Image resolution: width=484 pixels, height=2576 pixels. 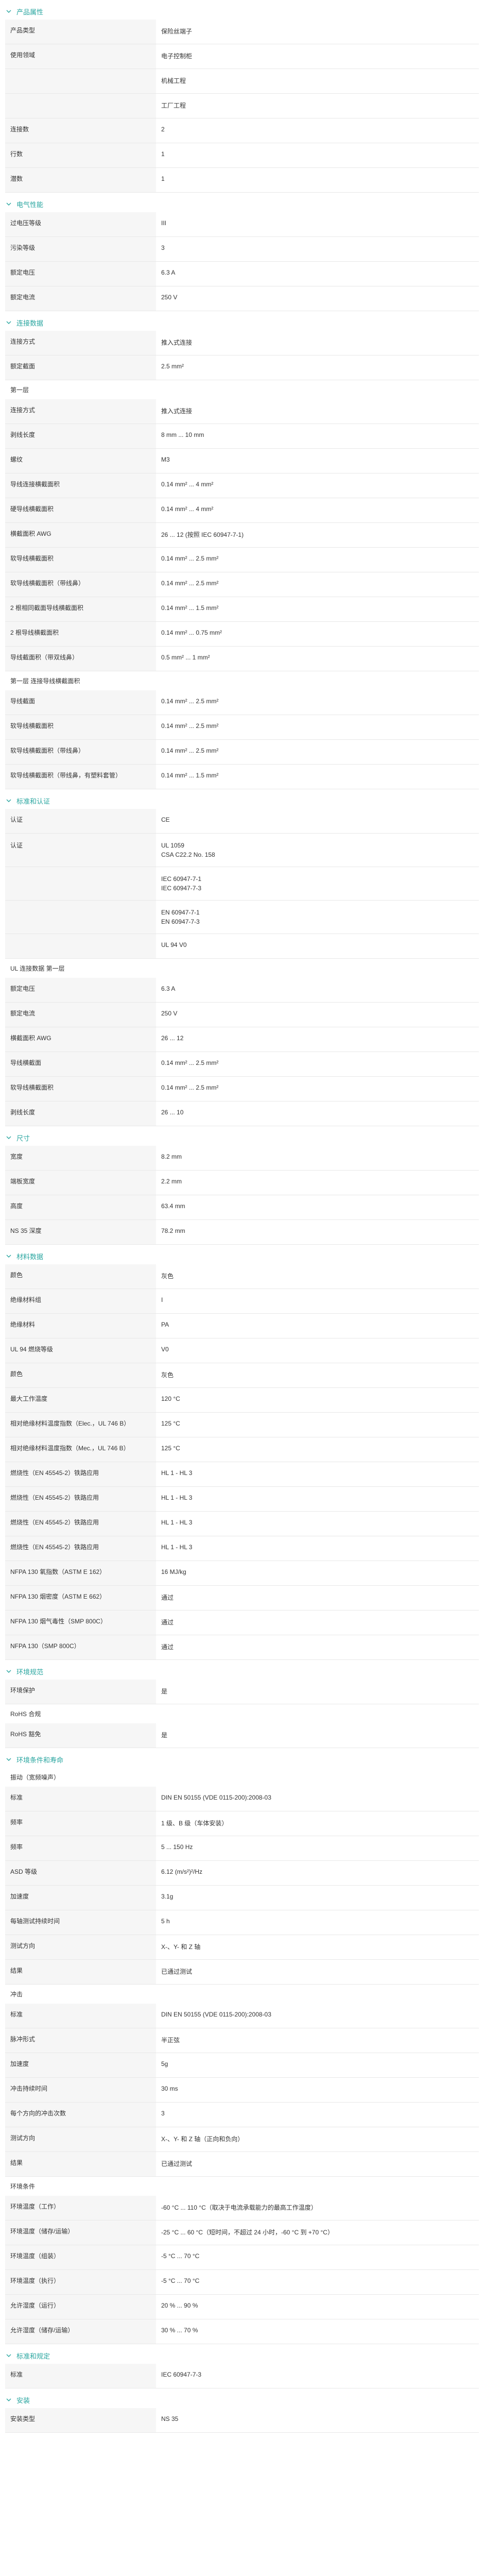 I want to click on spec-label: 冲击持续时间, so click(x=80, y=2090).